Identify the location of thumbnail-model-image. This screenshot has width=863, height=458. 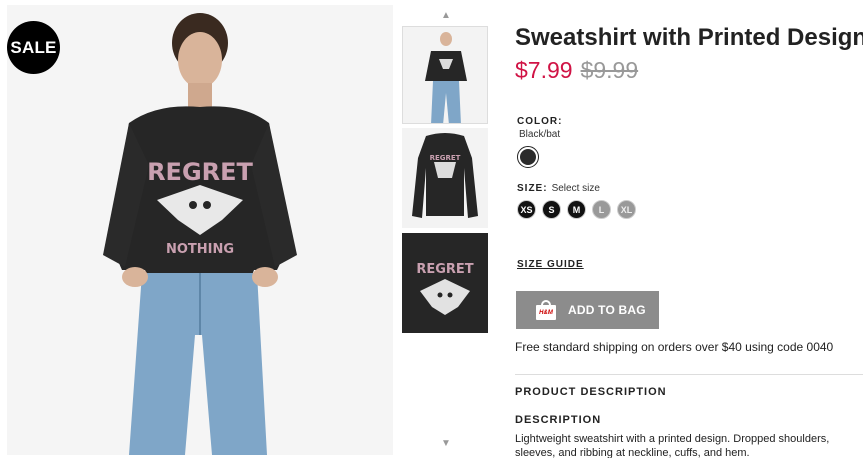
(445, 75).